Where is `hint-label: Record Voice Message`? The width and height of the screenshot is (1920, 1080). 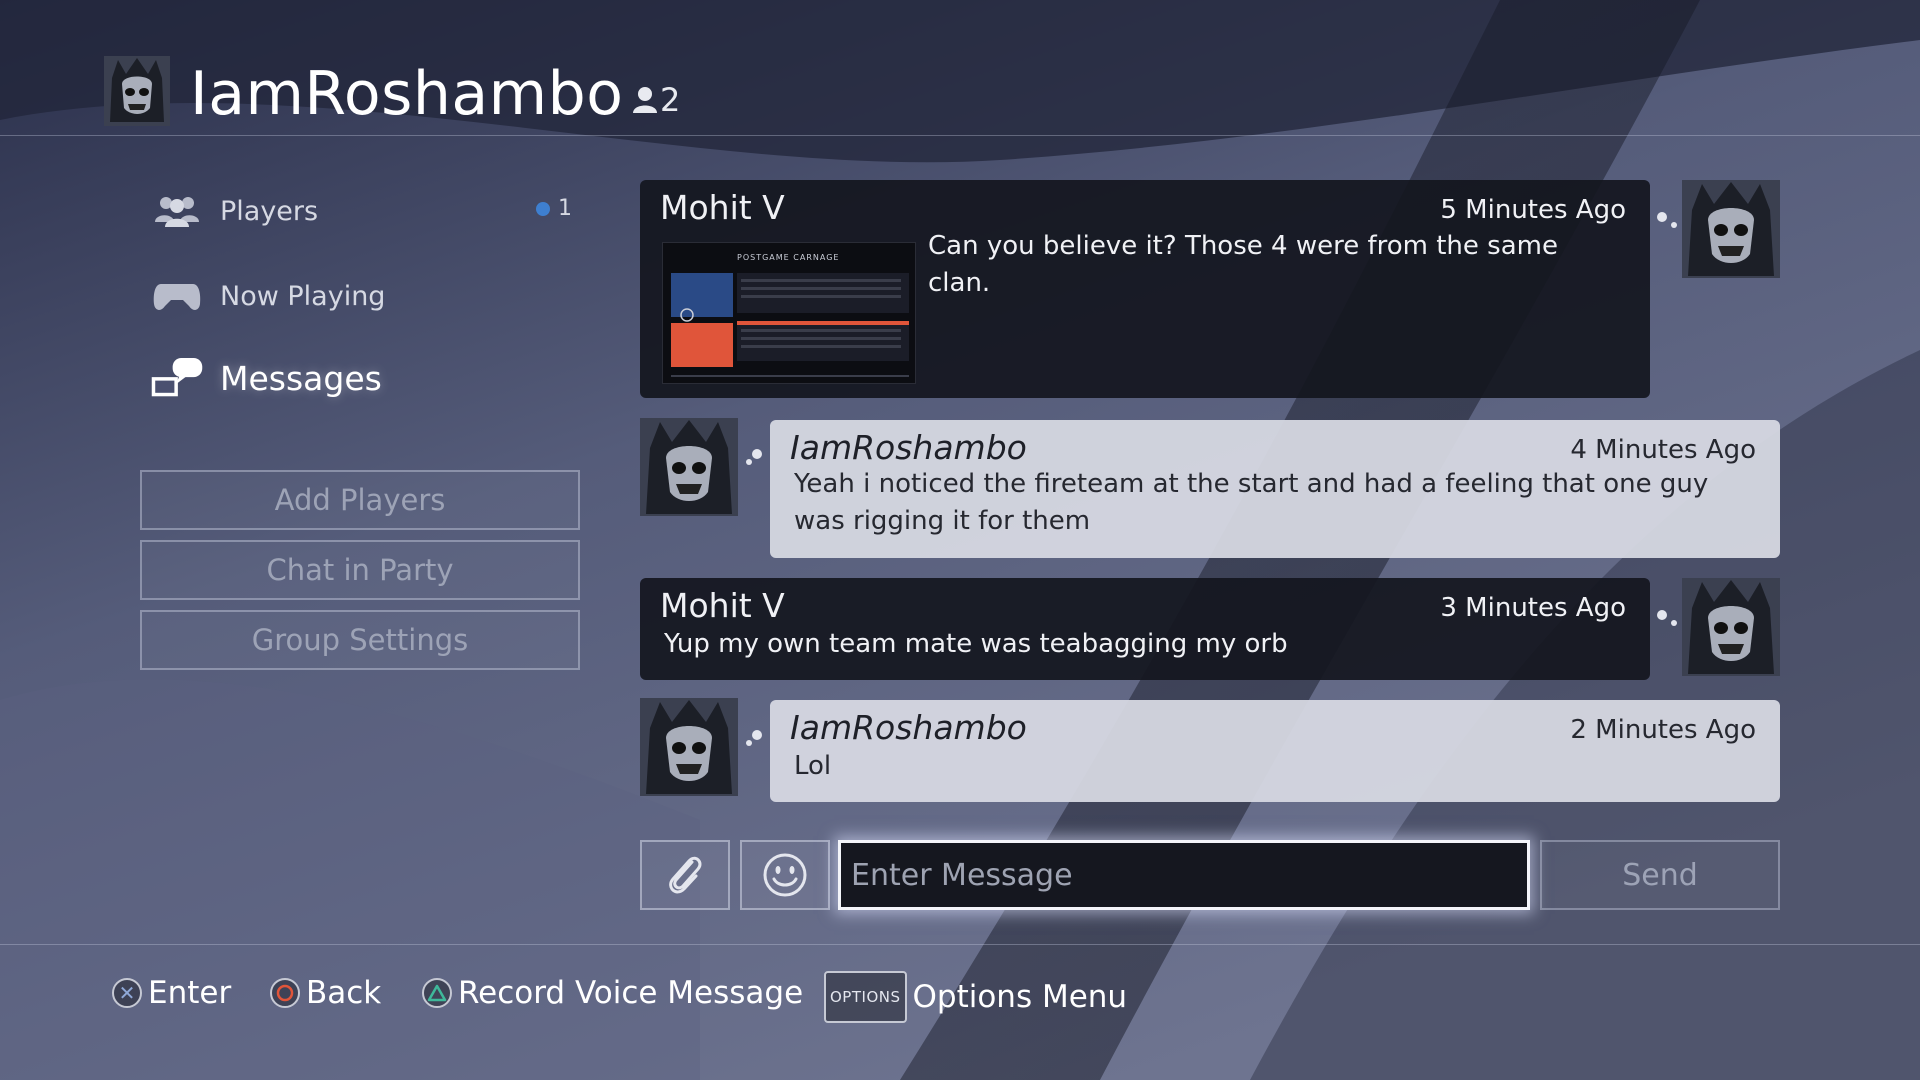
hint-label: Record Voice Message is located at coordinates (631, 993).